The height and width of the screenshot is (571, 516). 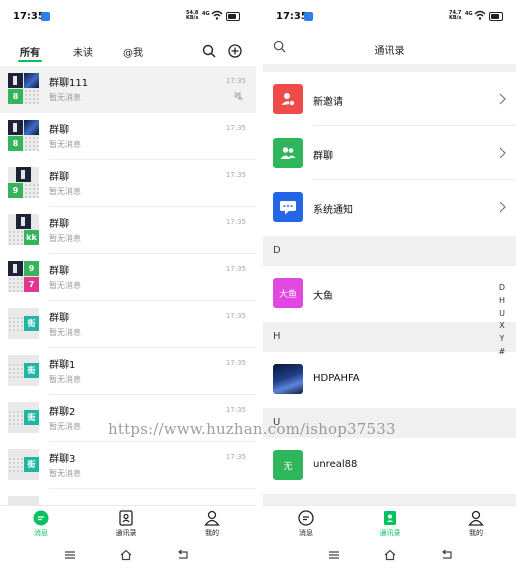 What do you see at coordinates (389, 465) in the screenshot?
I see `contact-row: 无 unreal88` at bounding box center [389, 465].